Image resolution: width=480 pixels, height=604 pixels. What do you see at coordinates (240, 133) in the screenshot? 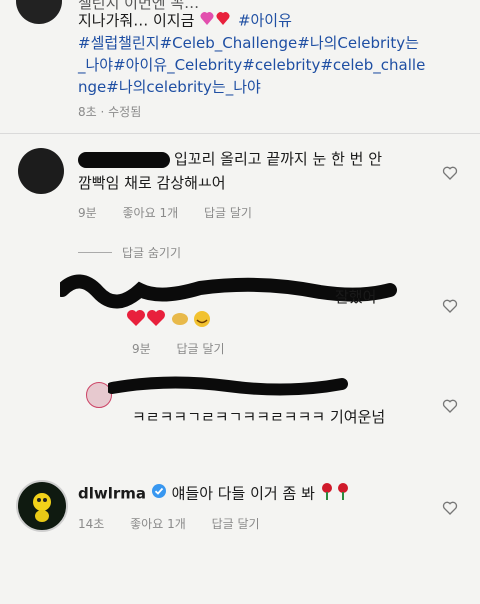
I see `caption-divider` at bounding box center [240, 133].